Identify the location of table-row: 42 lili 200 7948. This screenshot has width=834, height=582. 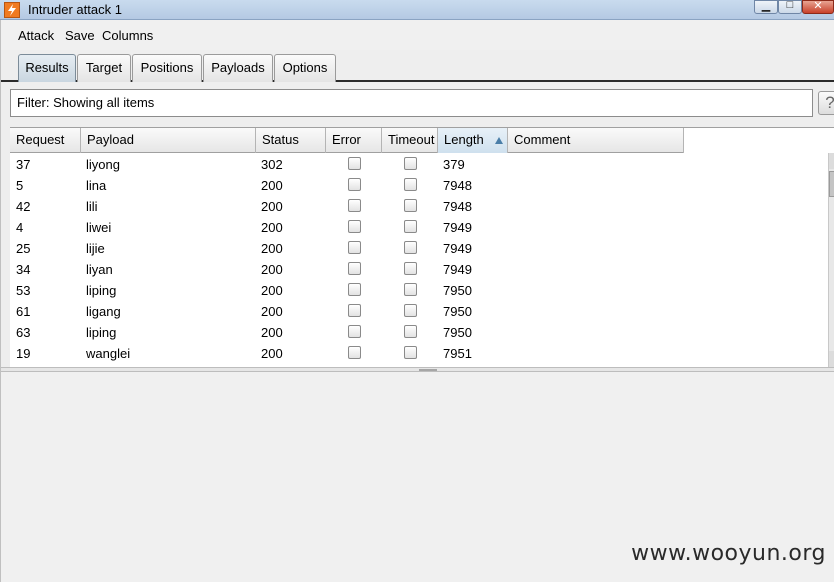
(347, 206).